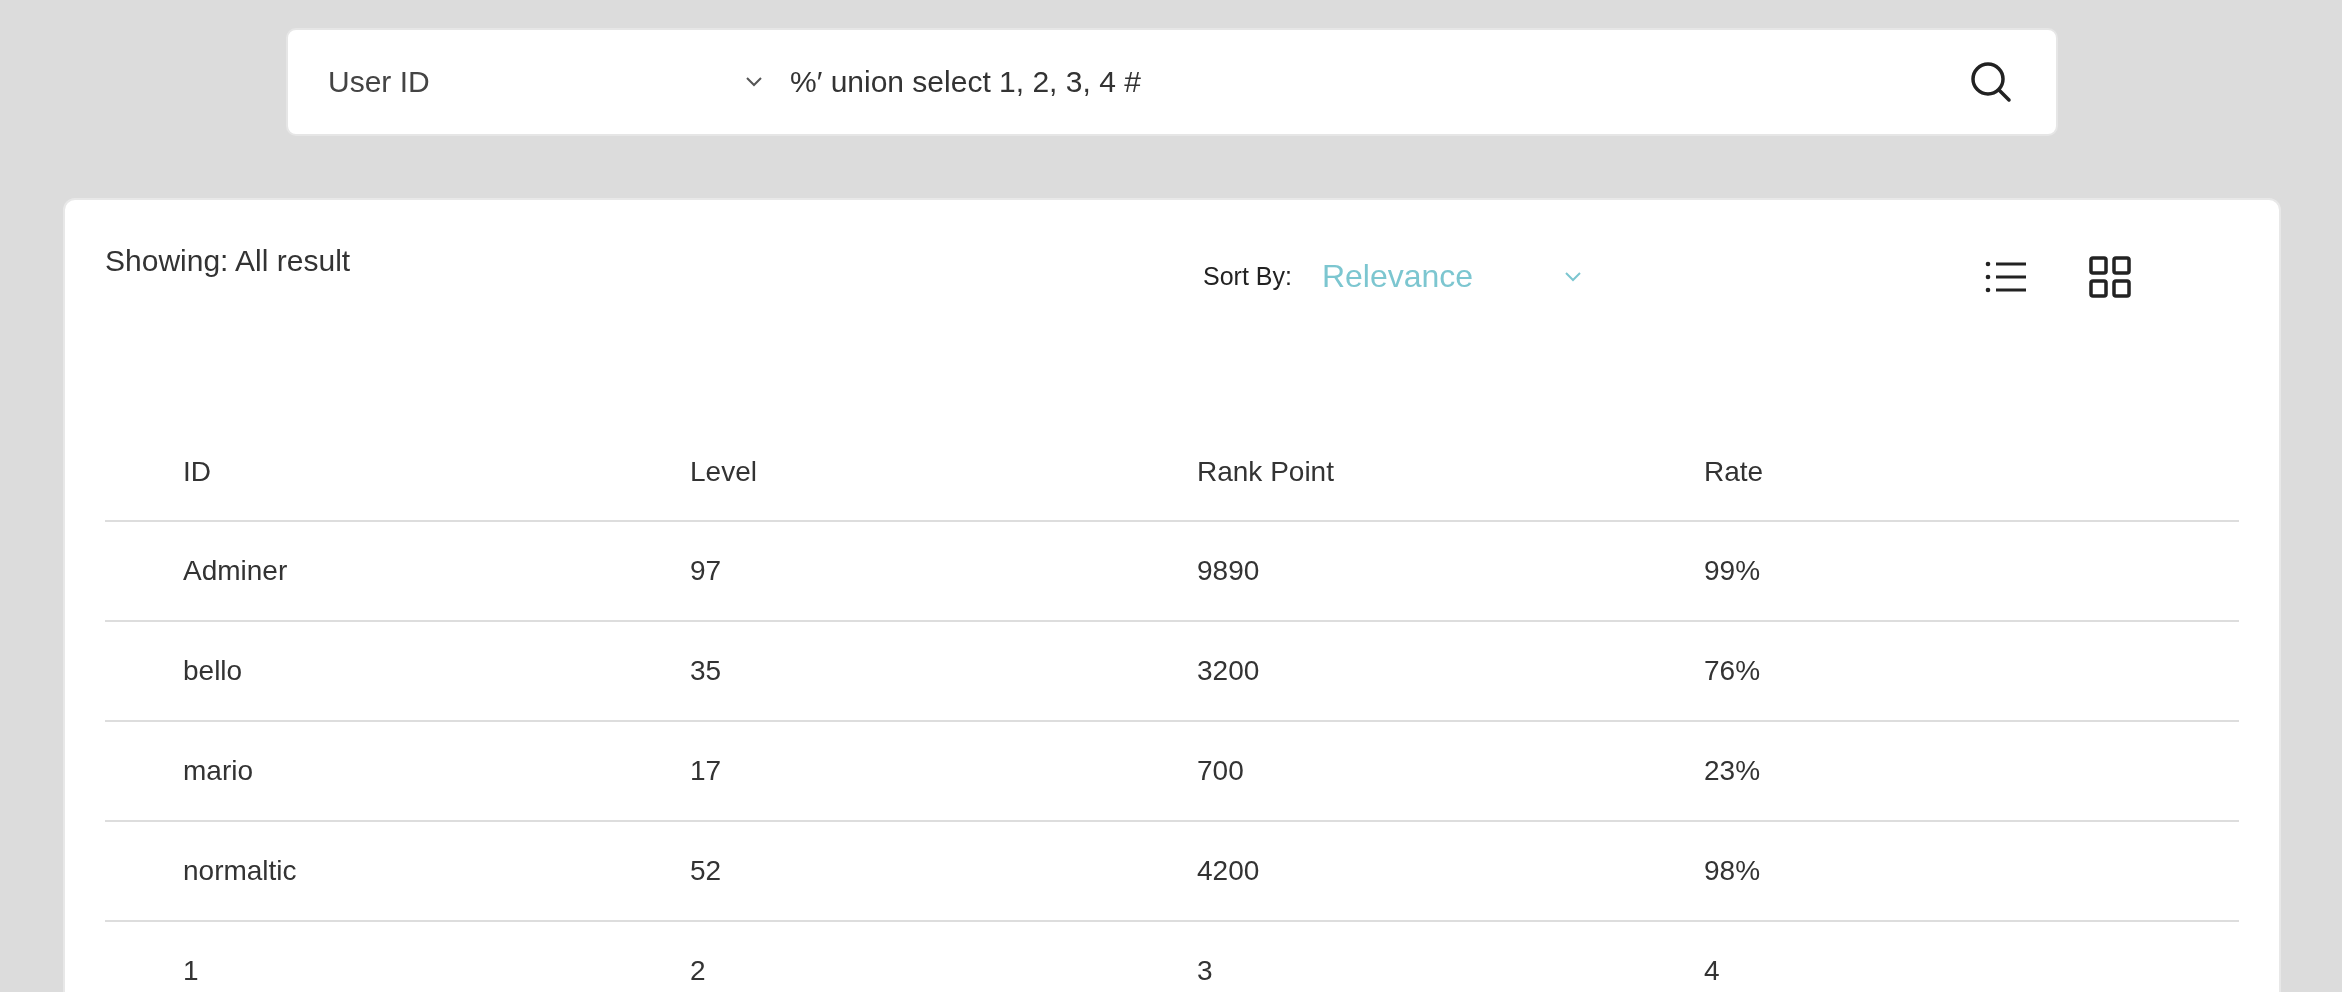 The height and width of the screenshot is (992, 2342). What do you see at coordinates (213, 671) in the screenshot?
I see `table-cell-text: bello` at bounding box center [213, 671].